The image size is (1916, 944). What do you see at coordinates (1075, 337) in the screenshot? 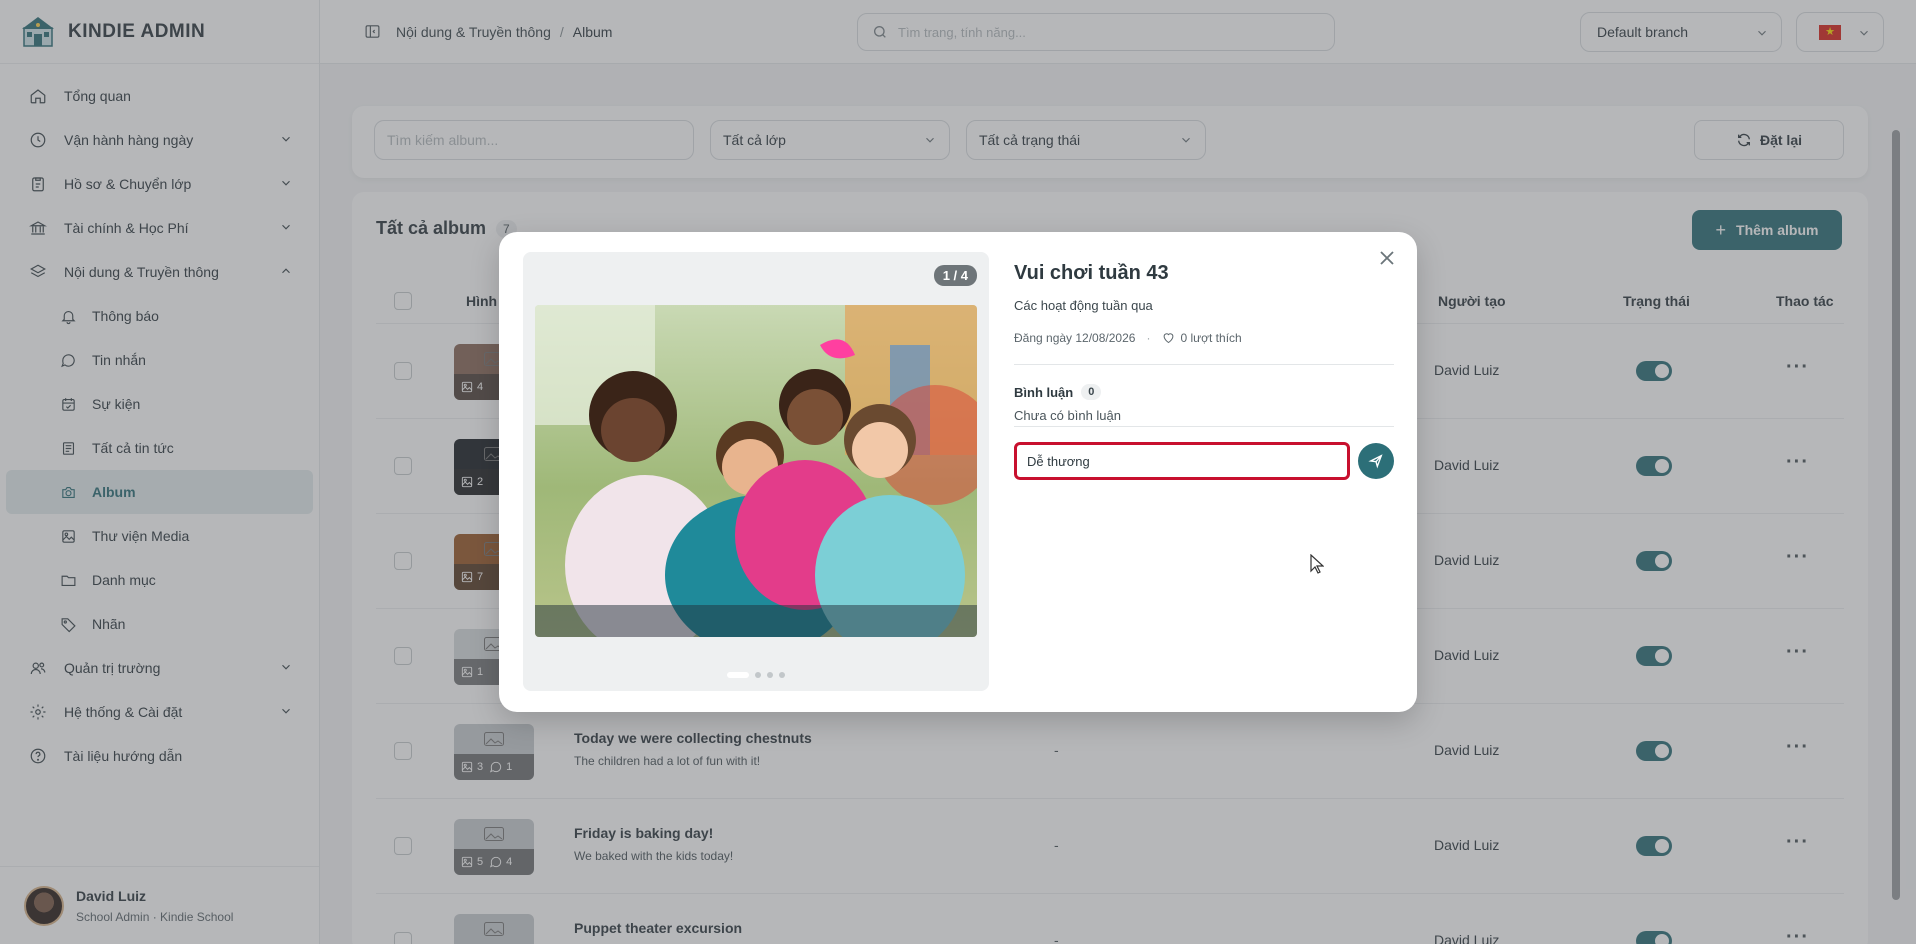
I see `posted-date: Đăng ngày 12/08/2026` at bounding box center [1075, 337].